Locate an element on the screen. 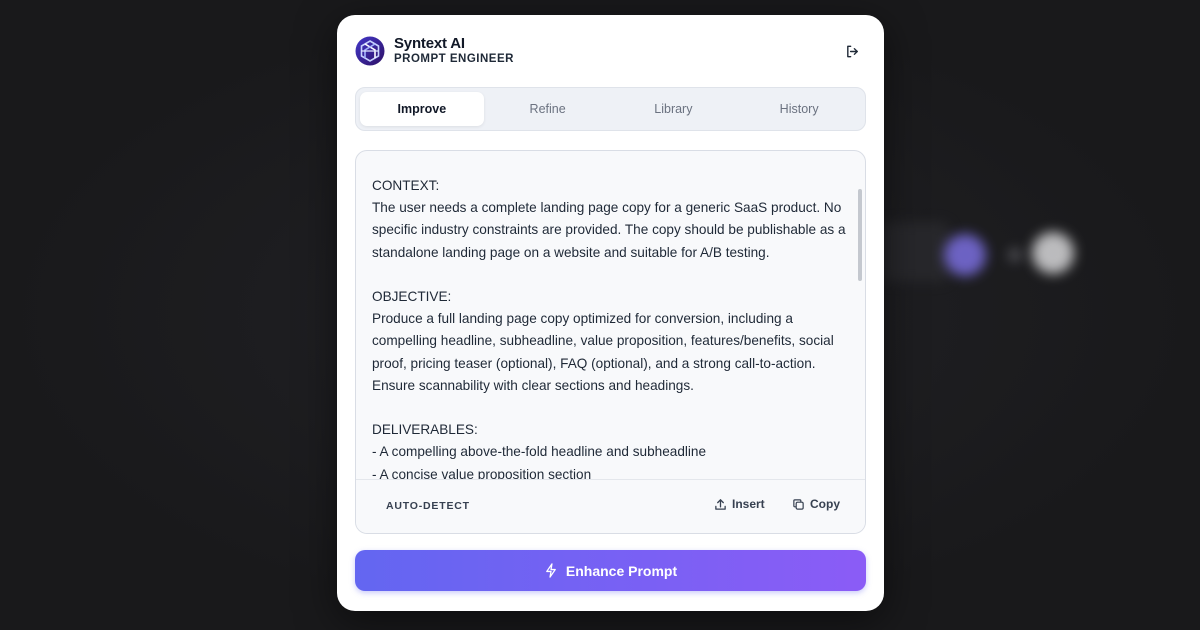  enhance-prompt-button: Enhance Prompt is located at coordinates (610, 570).